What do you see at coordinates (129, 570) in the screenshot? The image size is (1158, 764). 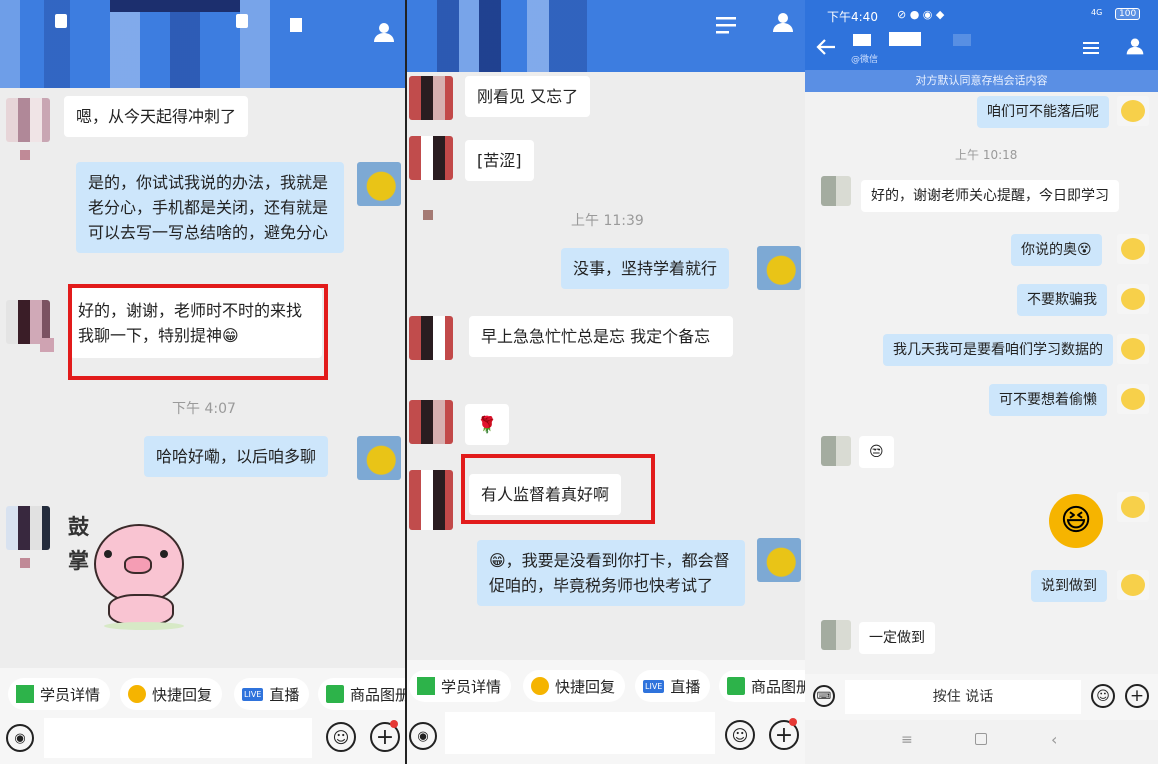 I see `pig-sticker: 鼓掌` at bounding box center [129, 570].